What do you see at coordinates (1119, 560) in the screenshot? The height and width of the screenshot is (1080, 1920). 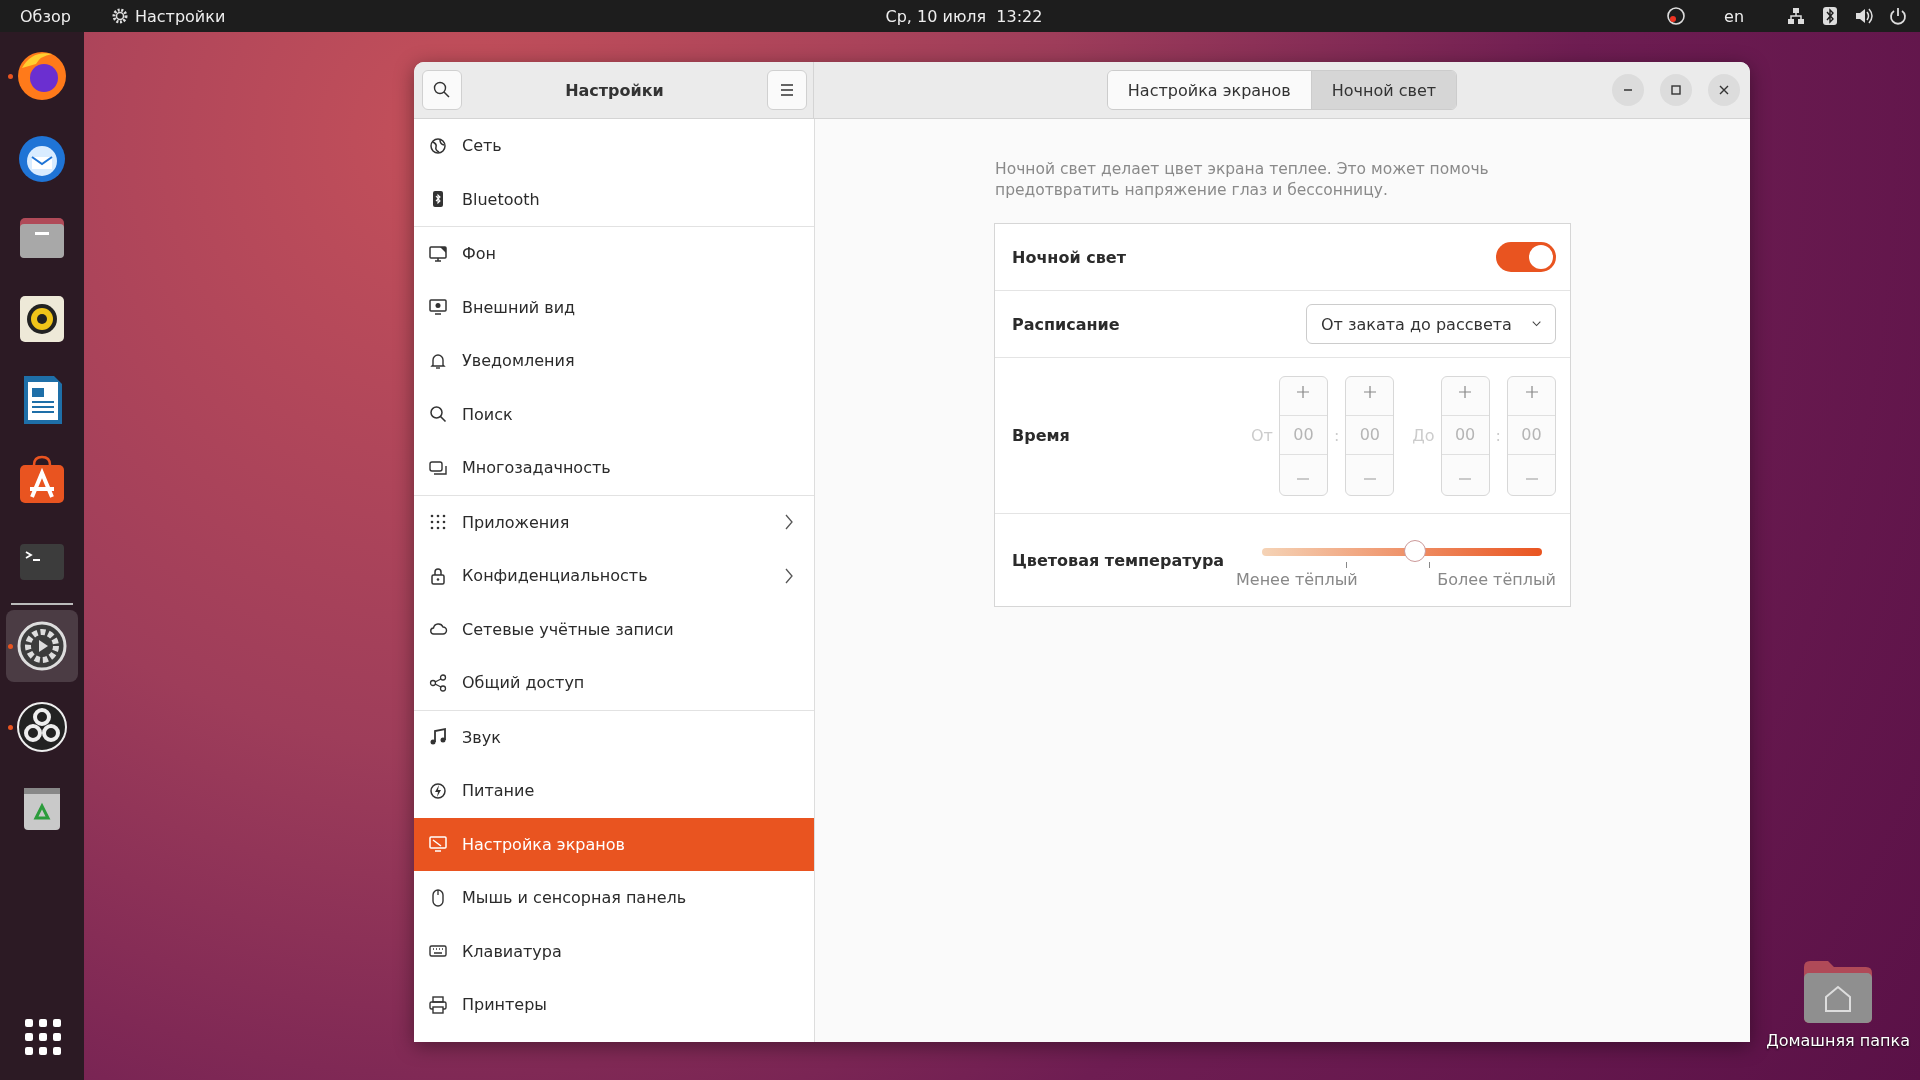 I see `setting-label: Цветовая температура` at bounding box center [1119, 560].